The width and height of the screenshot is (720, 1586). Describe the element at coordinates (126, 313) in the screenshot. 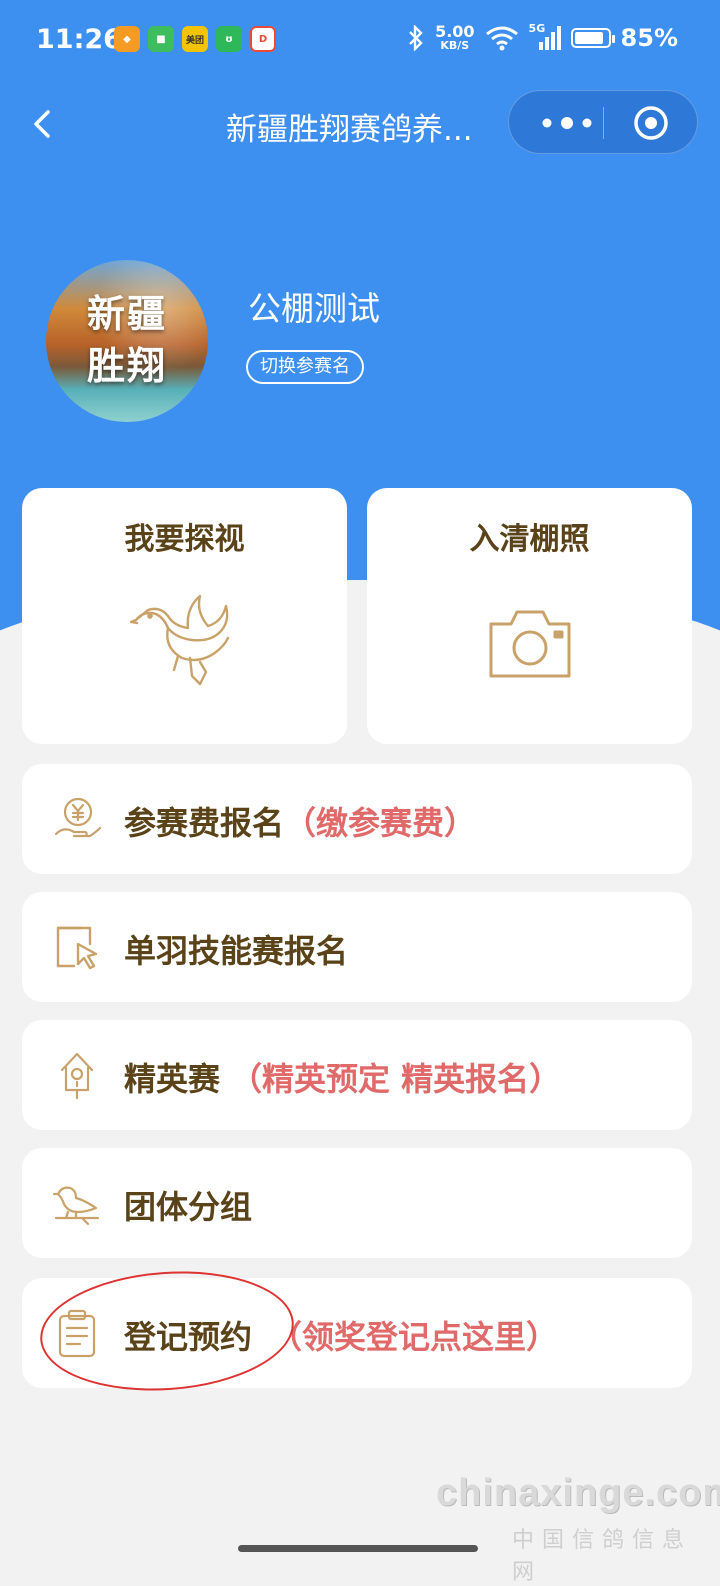

I see `avatar-text-line1: 新疆` at that location.